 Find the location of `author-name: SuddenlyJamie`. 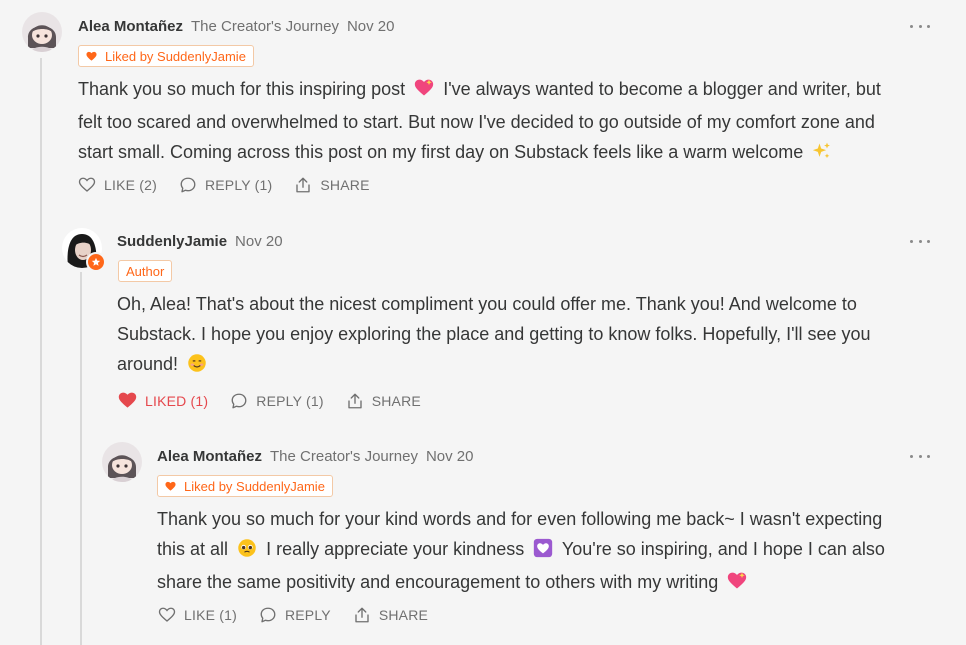

author-name: SuddenlyJamie is located at coordinates (172, 241).